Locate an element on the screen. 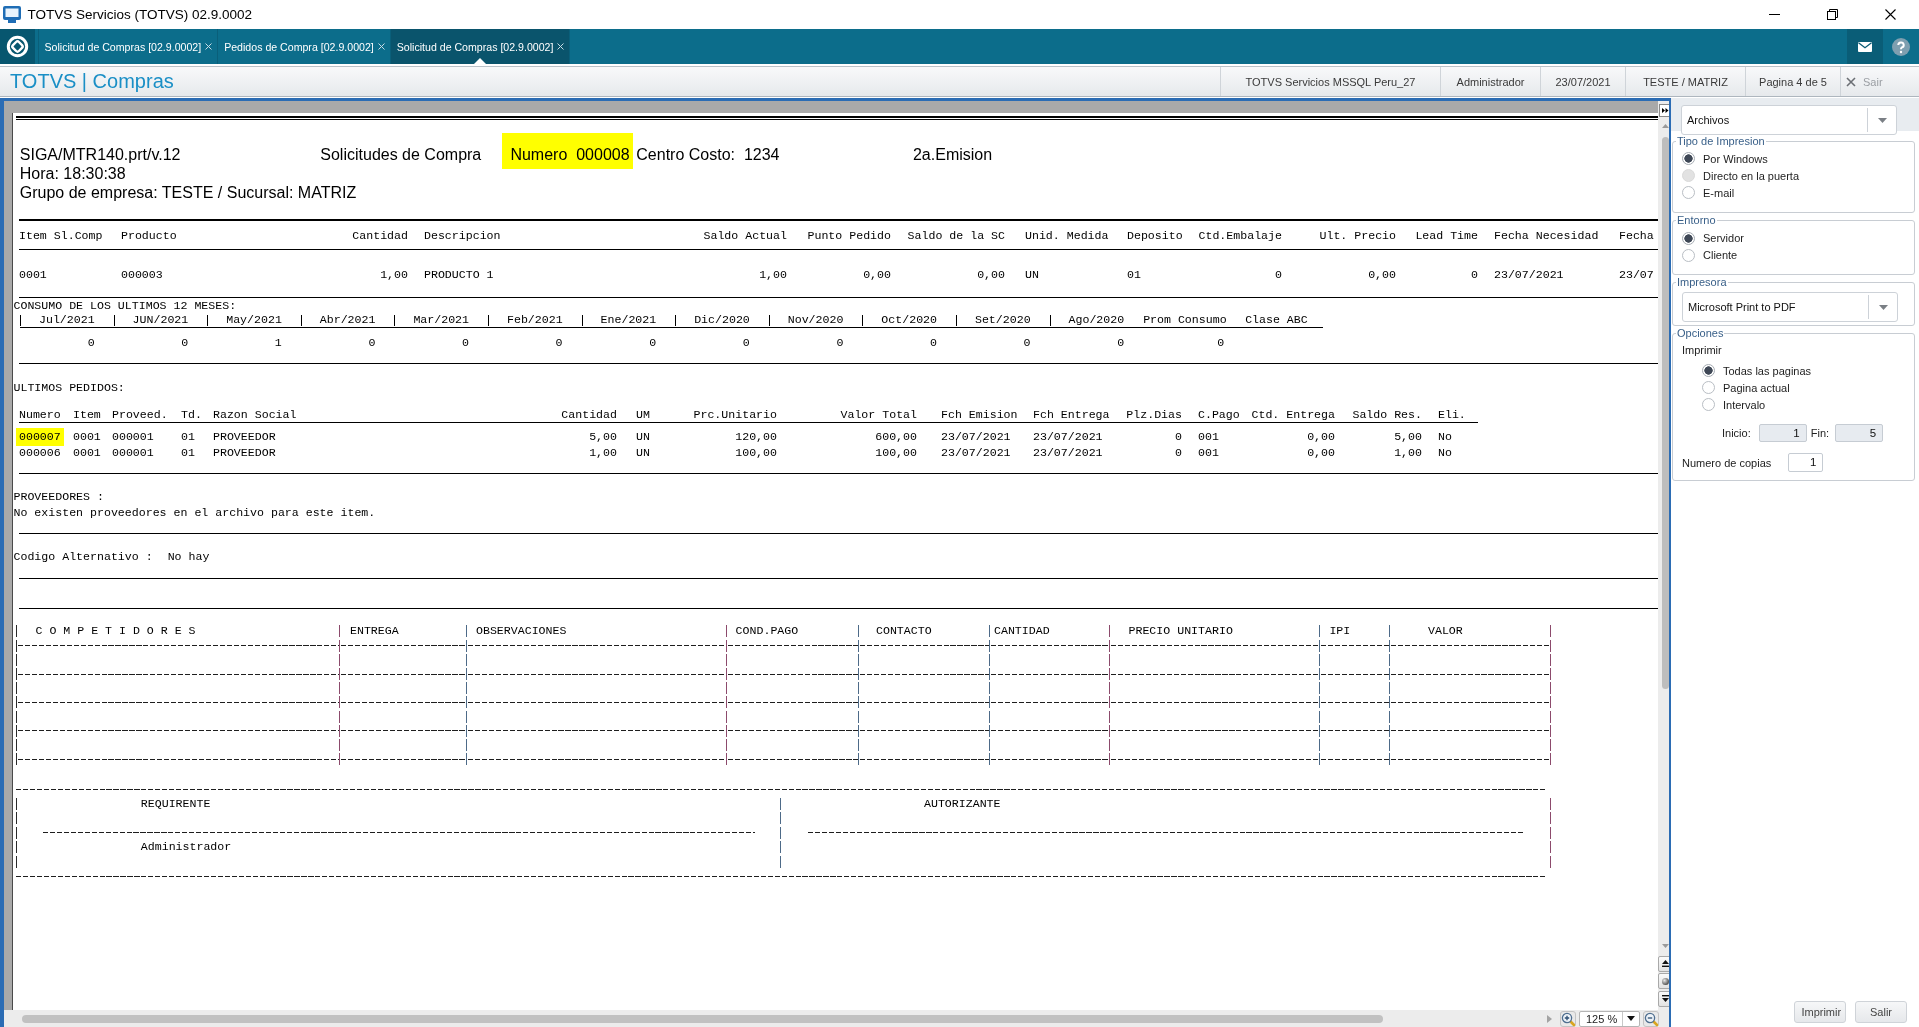  pointer-icon is located at coordinates (480, 61).